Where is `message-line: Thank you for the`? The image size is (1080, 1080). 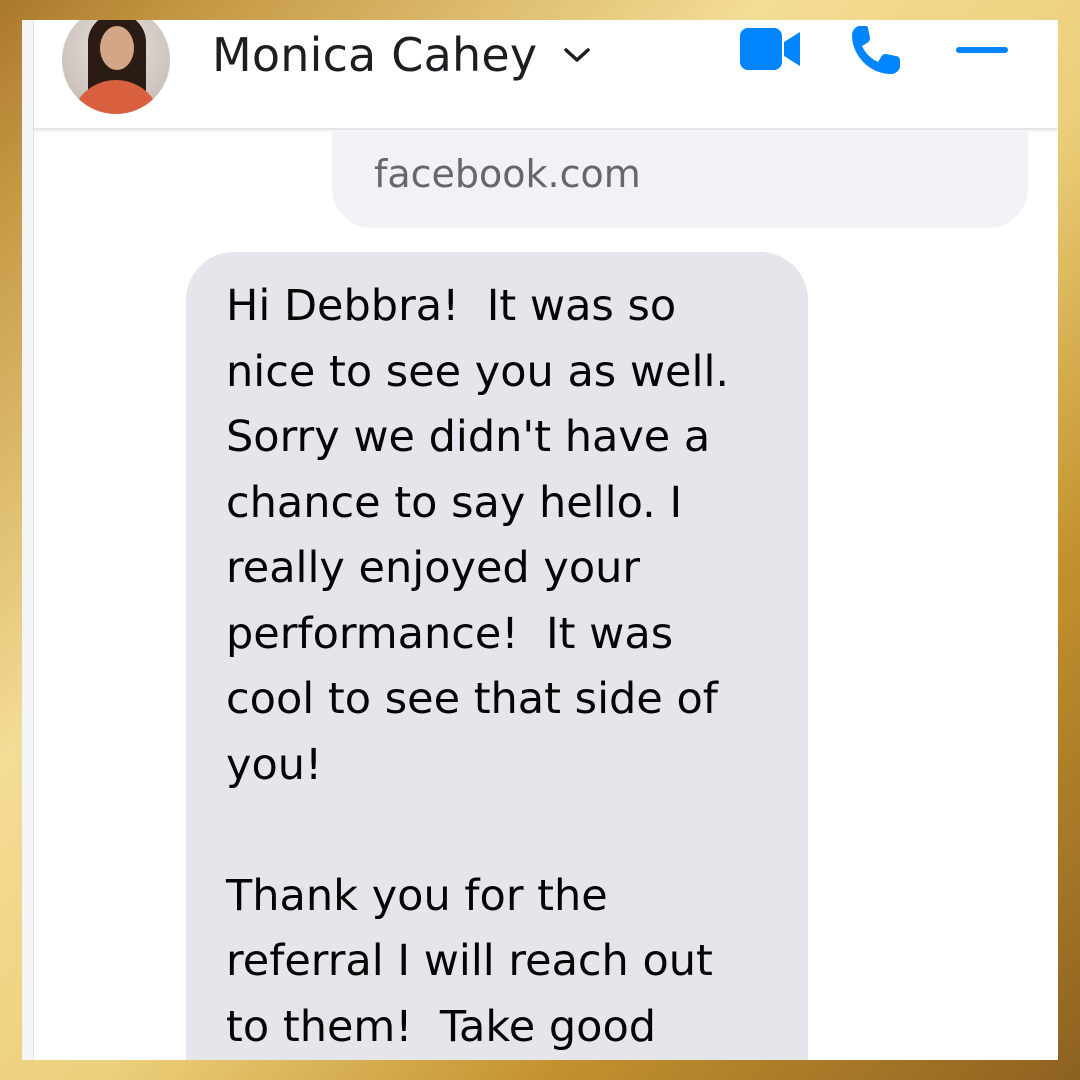
message-line: Thank you for the is located at coordinates (417, 895).